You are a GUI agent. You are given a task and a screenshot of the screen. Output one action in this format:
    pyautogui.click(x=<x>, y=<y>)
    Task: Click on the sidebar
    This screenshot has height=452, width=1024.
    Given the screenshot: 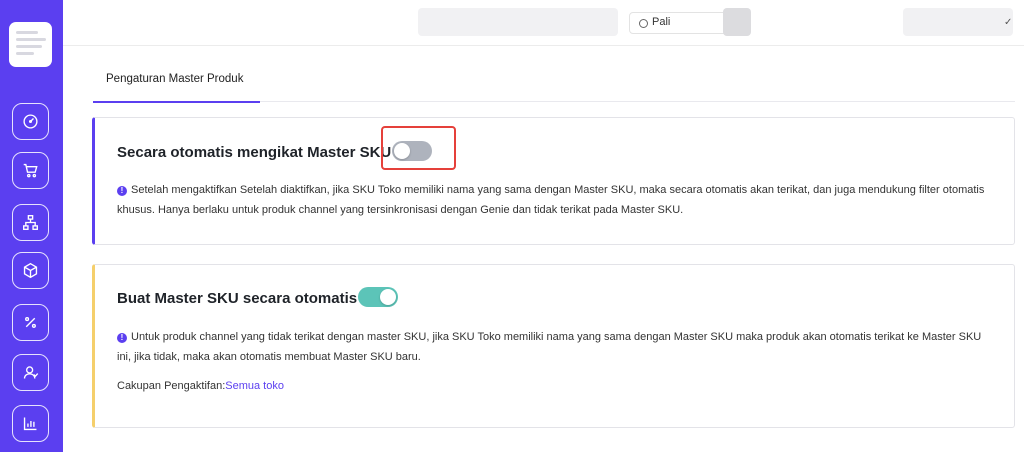 What is the action you would take?
    pyautogui.click(x=31, y=226)
    